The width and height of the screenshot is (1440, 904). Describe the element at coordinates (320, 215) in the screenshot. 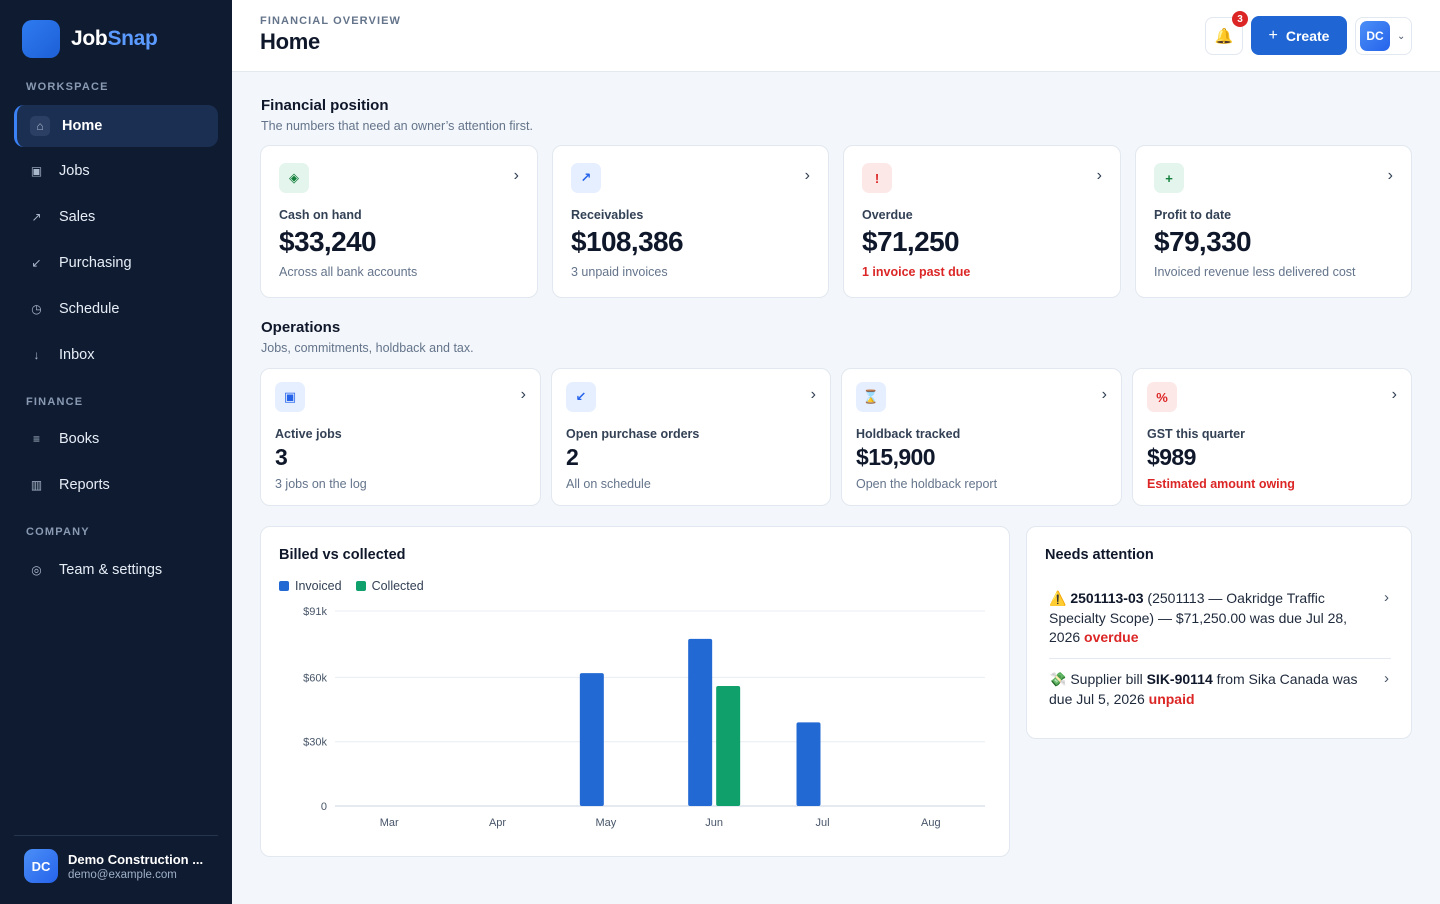

I see `metric-label: Cash on hand` at that location.